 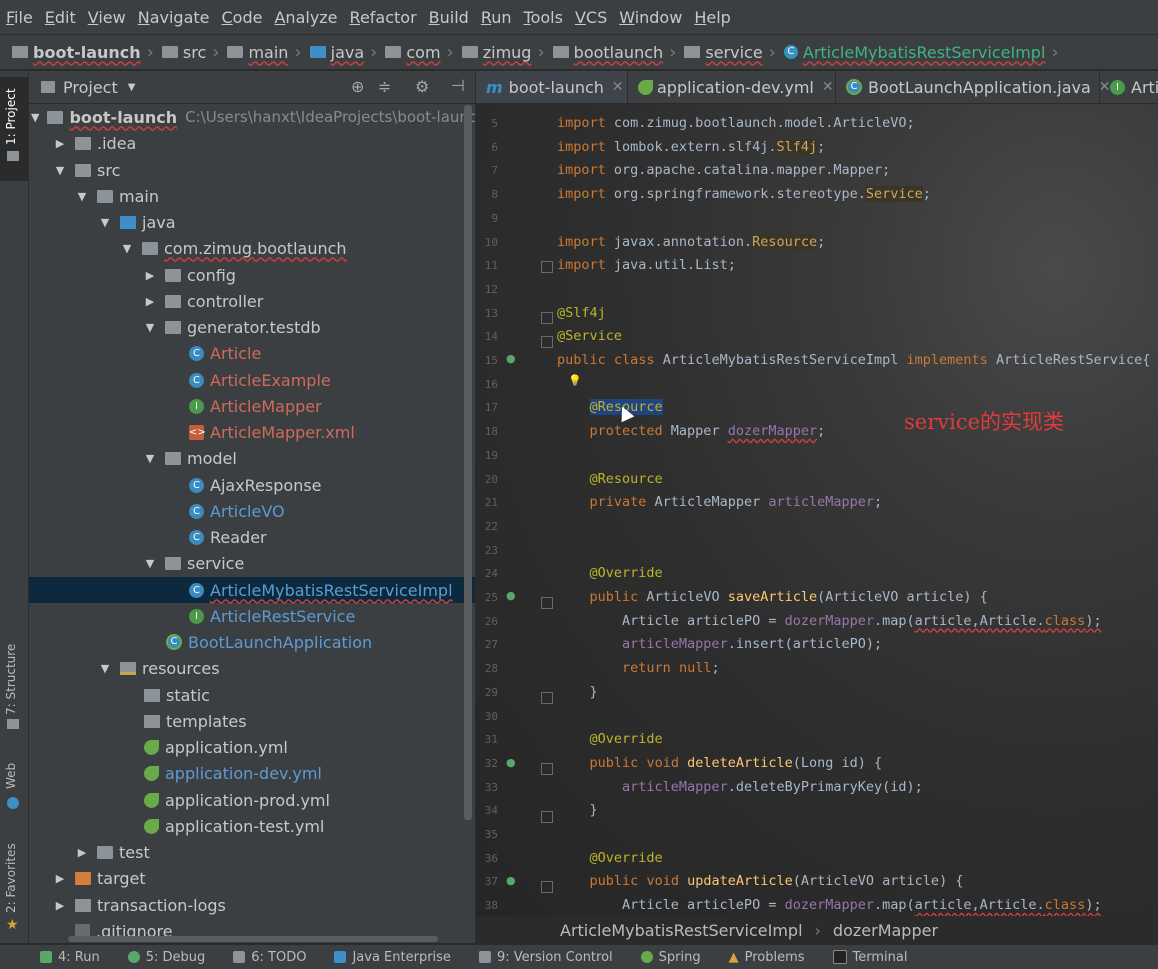 I want to click on code-line: protected Mapper dozerMapper;, so click(x=691, y=431).